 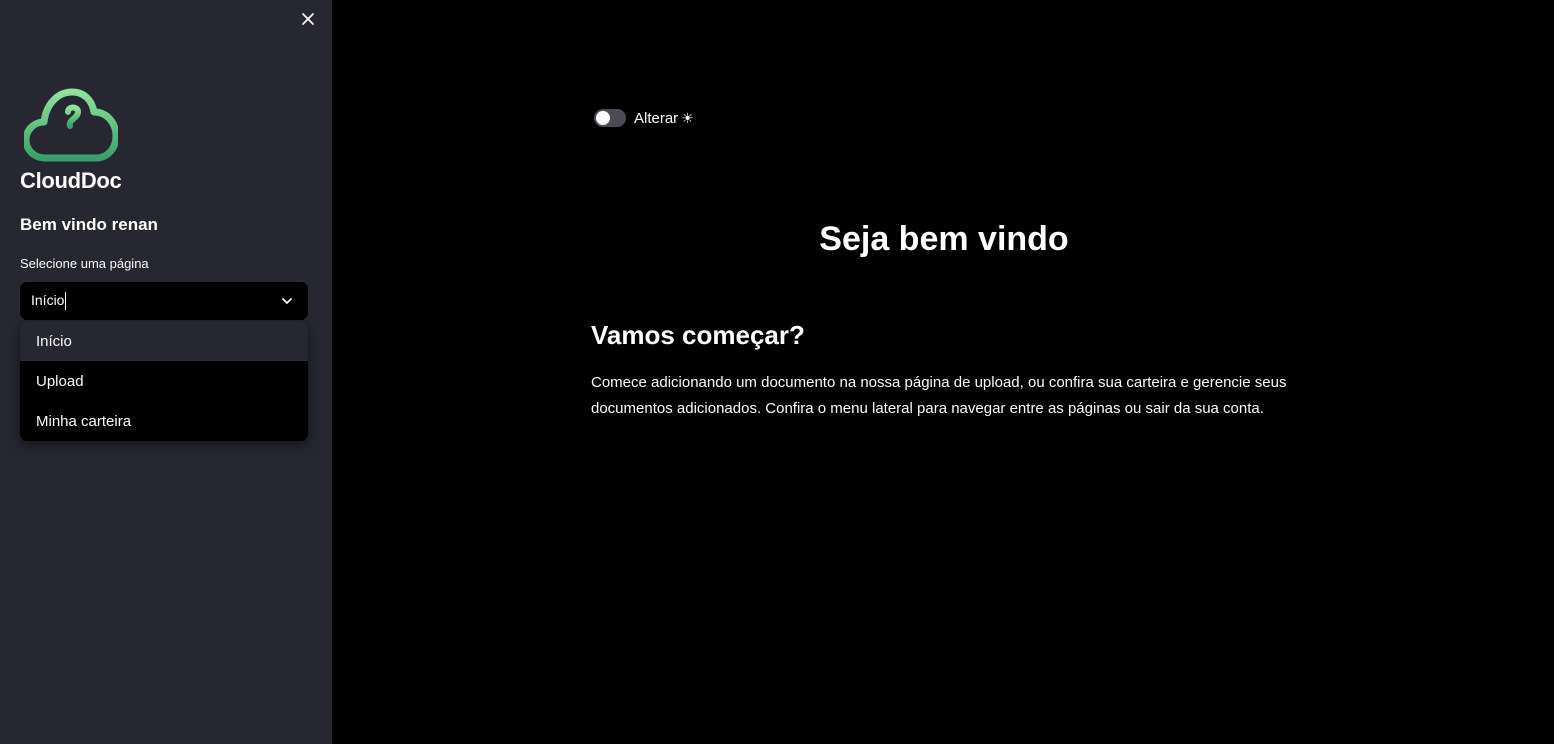 I want to click on close-icon, so click(x=308, y=19).